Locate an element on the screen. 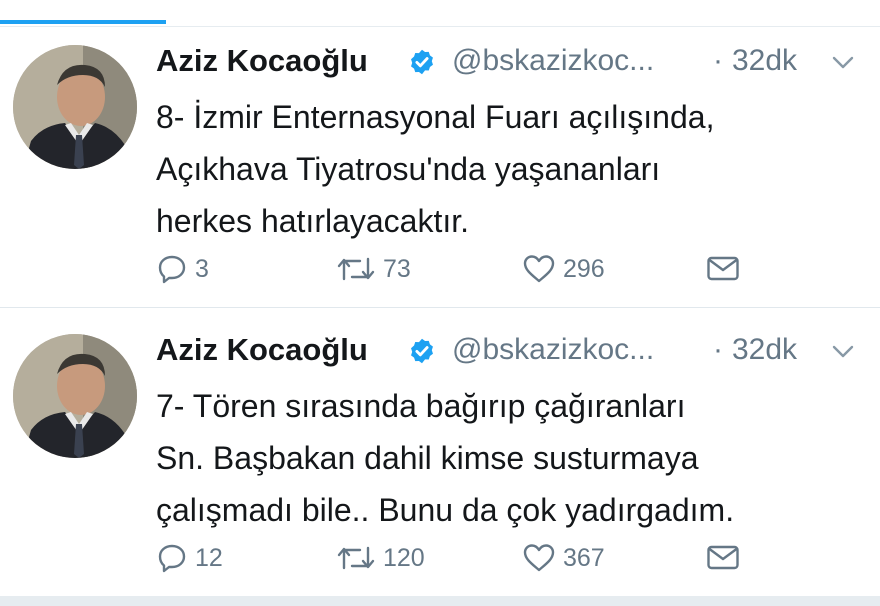  reply-count: 3 is located at coordinates (202, 268).